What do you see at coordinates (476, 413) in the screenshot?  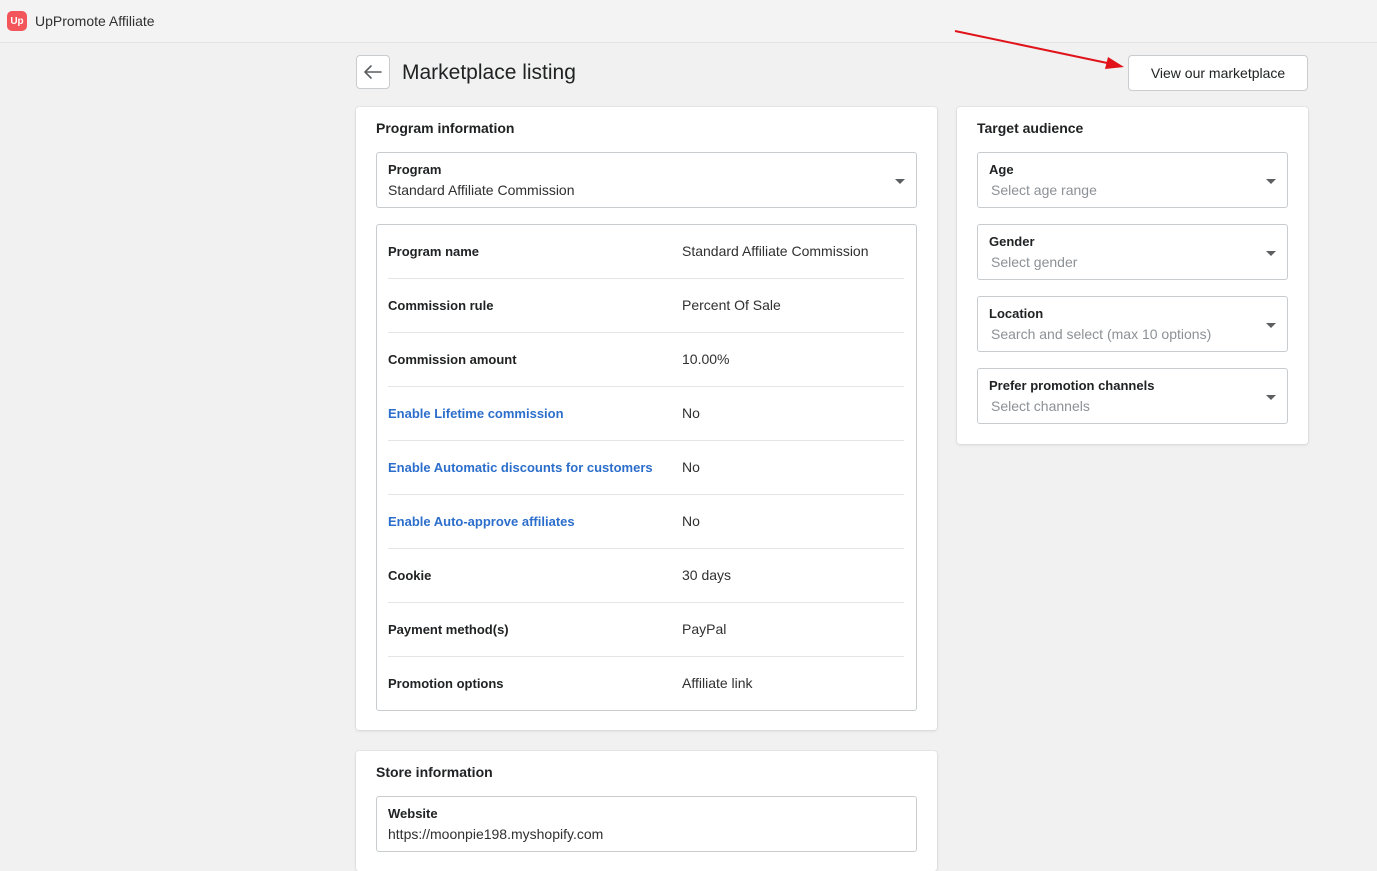 I see `lifetime-commission-link: Enable Lifetime commission` at bounding box center [476, 413].